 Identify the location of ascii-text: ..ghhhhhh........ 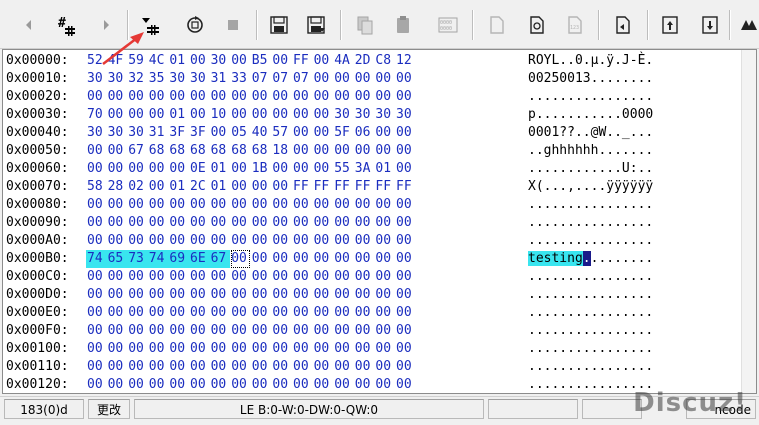
(590, 151).